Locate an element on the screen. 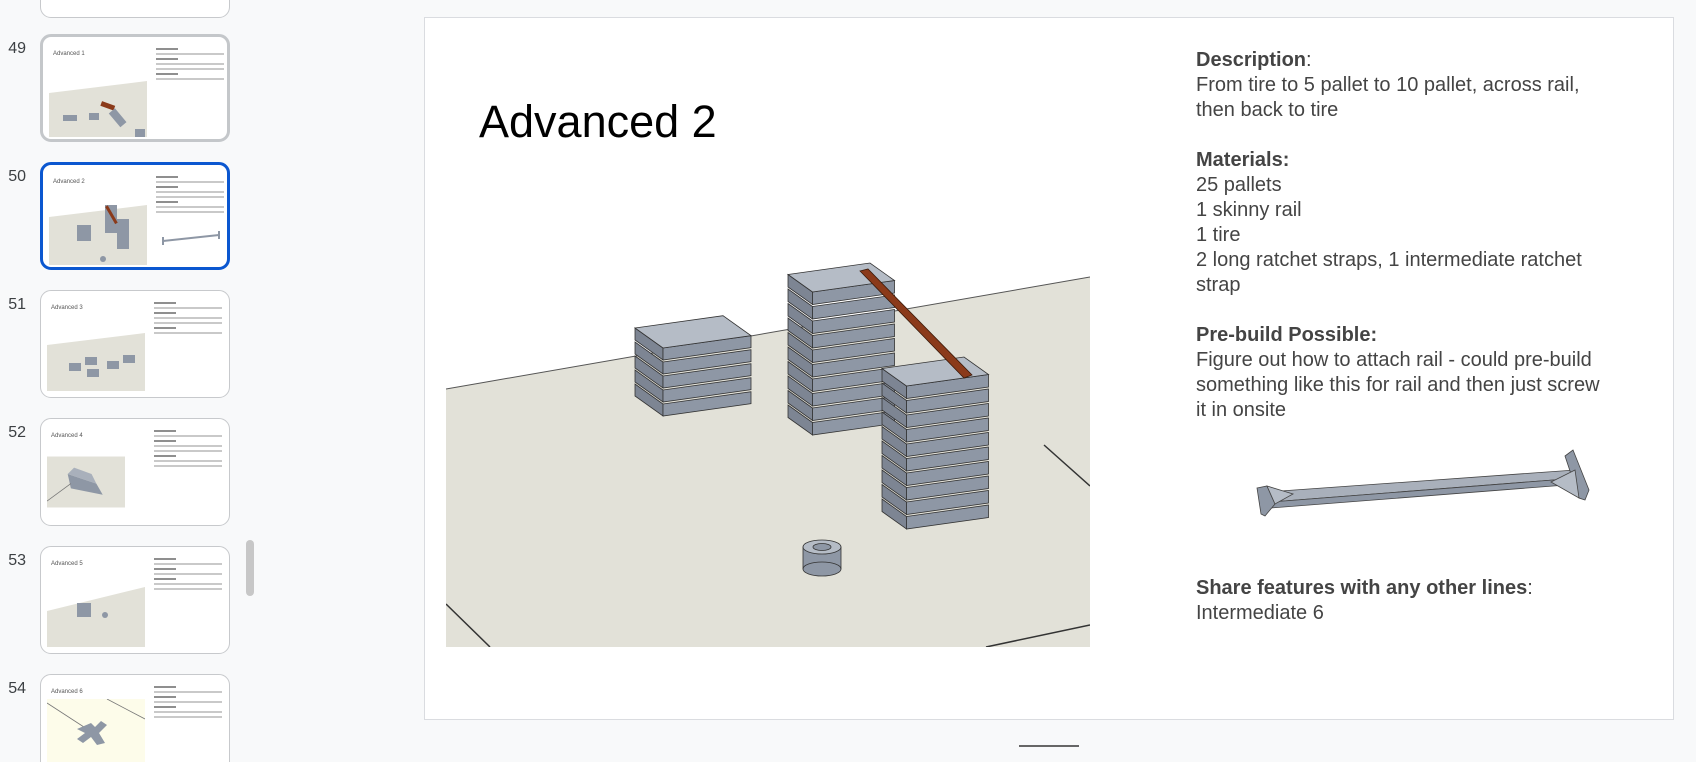  materials-line: strap is located at coordinates (1218, 285).